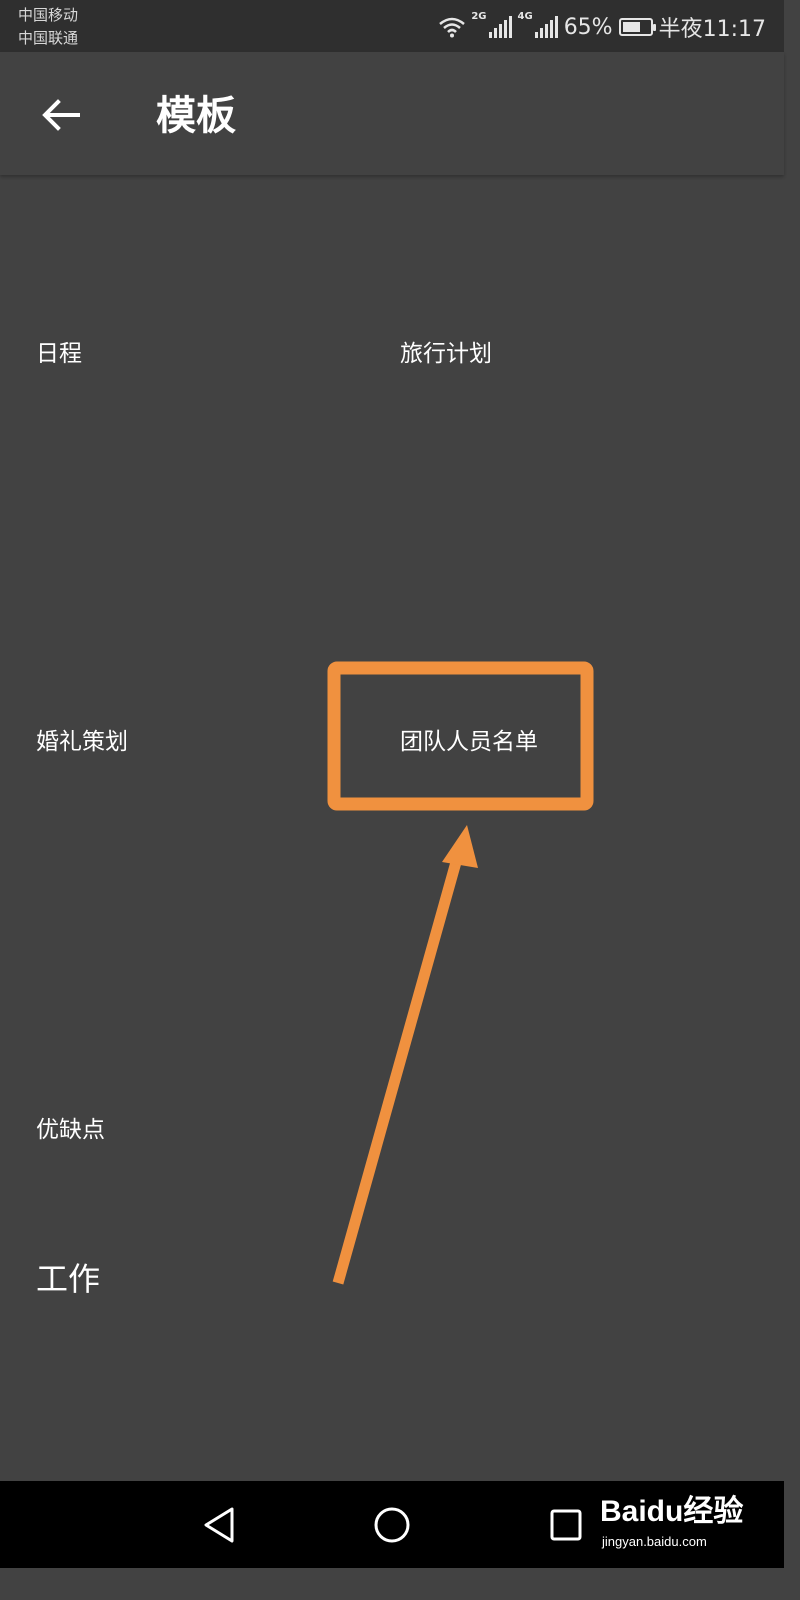 Image resolution: width=800 pixels, height=1600 pixels. Describe the element at coordinates (712, 29) in the screenshot. I see `status-time: 半夜11:17` at that location.